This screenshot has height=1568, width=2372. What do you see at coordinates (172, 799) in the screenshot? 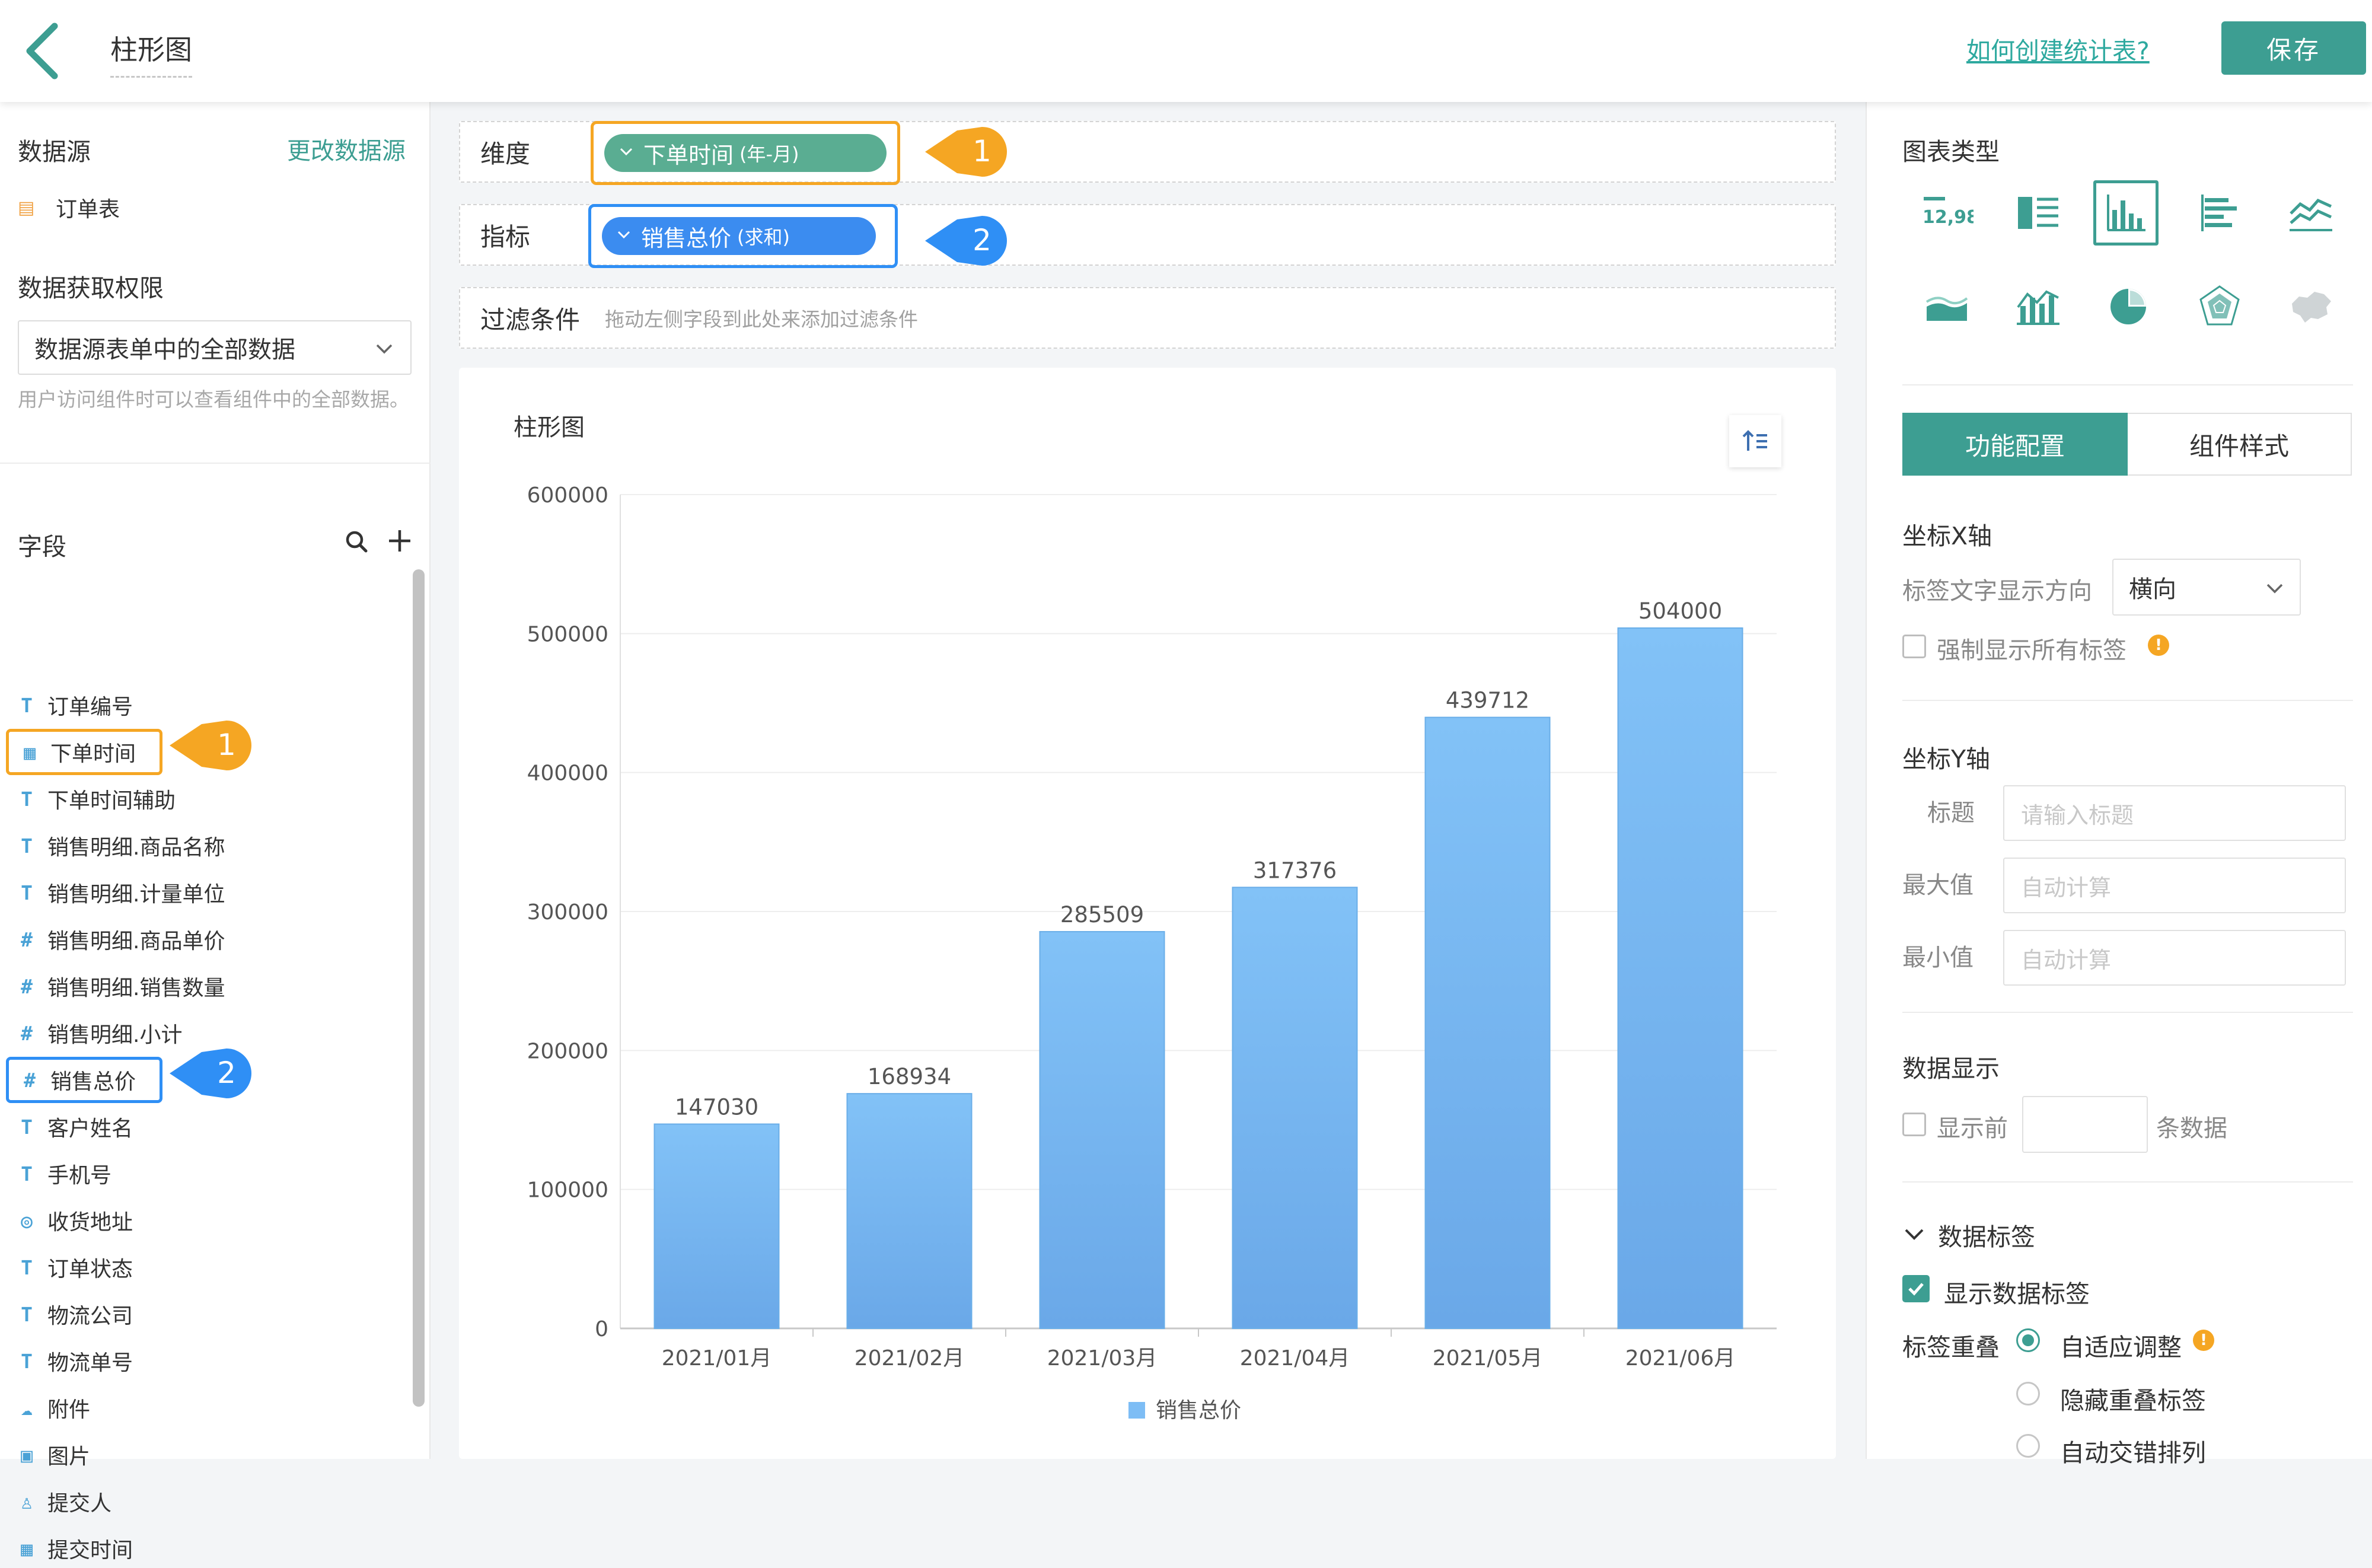
I see `field-item: T 下单时间辅助` at bounding box center [172, 799].